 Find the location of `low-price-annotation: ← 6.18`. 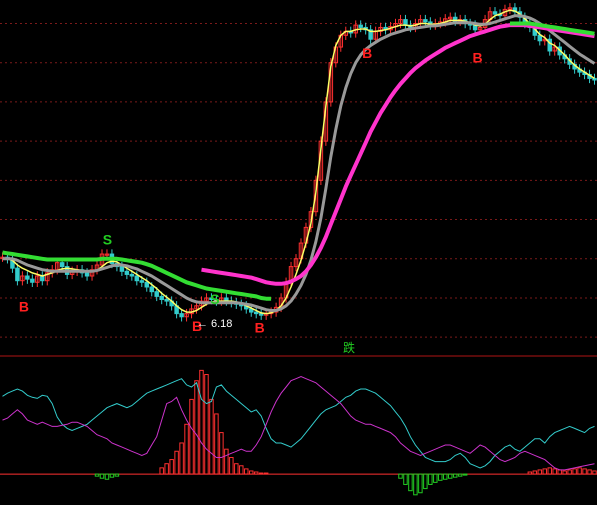

low-price-annotation: ← 6.18 is located at coordinates (214, 324).